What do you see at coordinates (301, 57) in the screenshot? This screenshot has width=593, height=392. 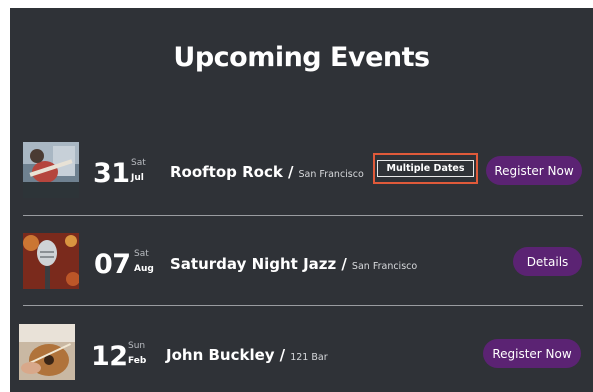 I see `page-title: Upcoming Events` at bounding box center [301, 57].